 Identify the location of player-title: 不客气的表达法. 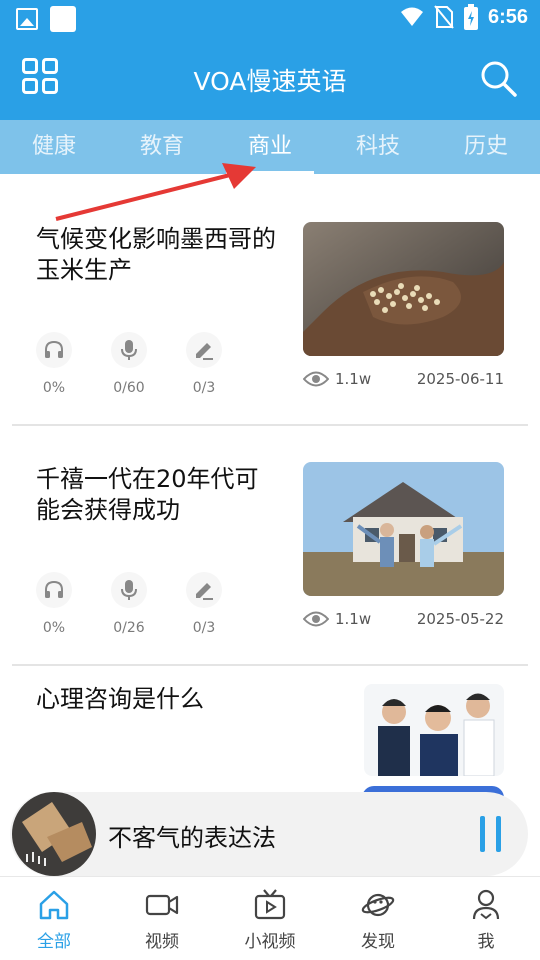
(192, 835).